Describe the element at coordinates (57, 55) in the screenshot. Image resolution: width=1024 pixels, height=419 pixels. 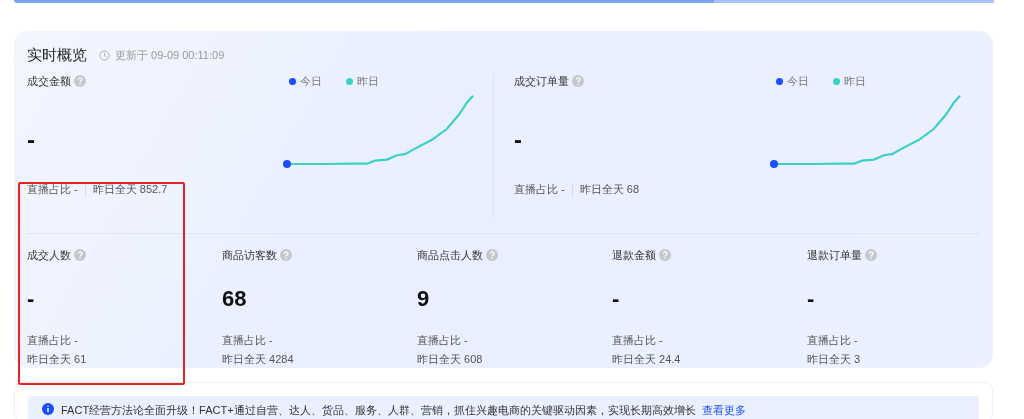
I see `panel-title: 实时概览` at that location.